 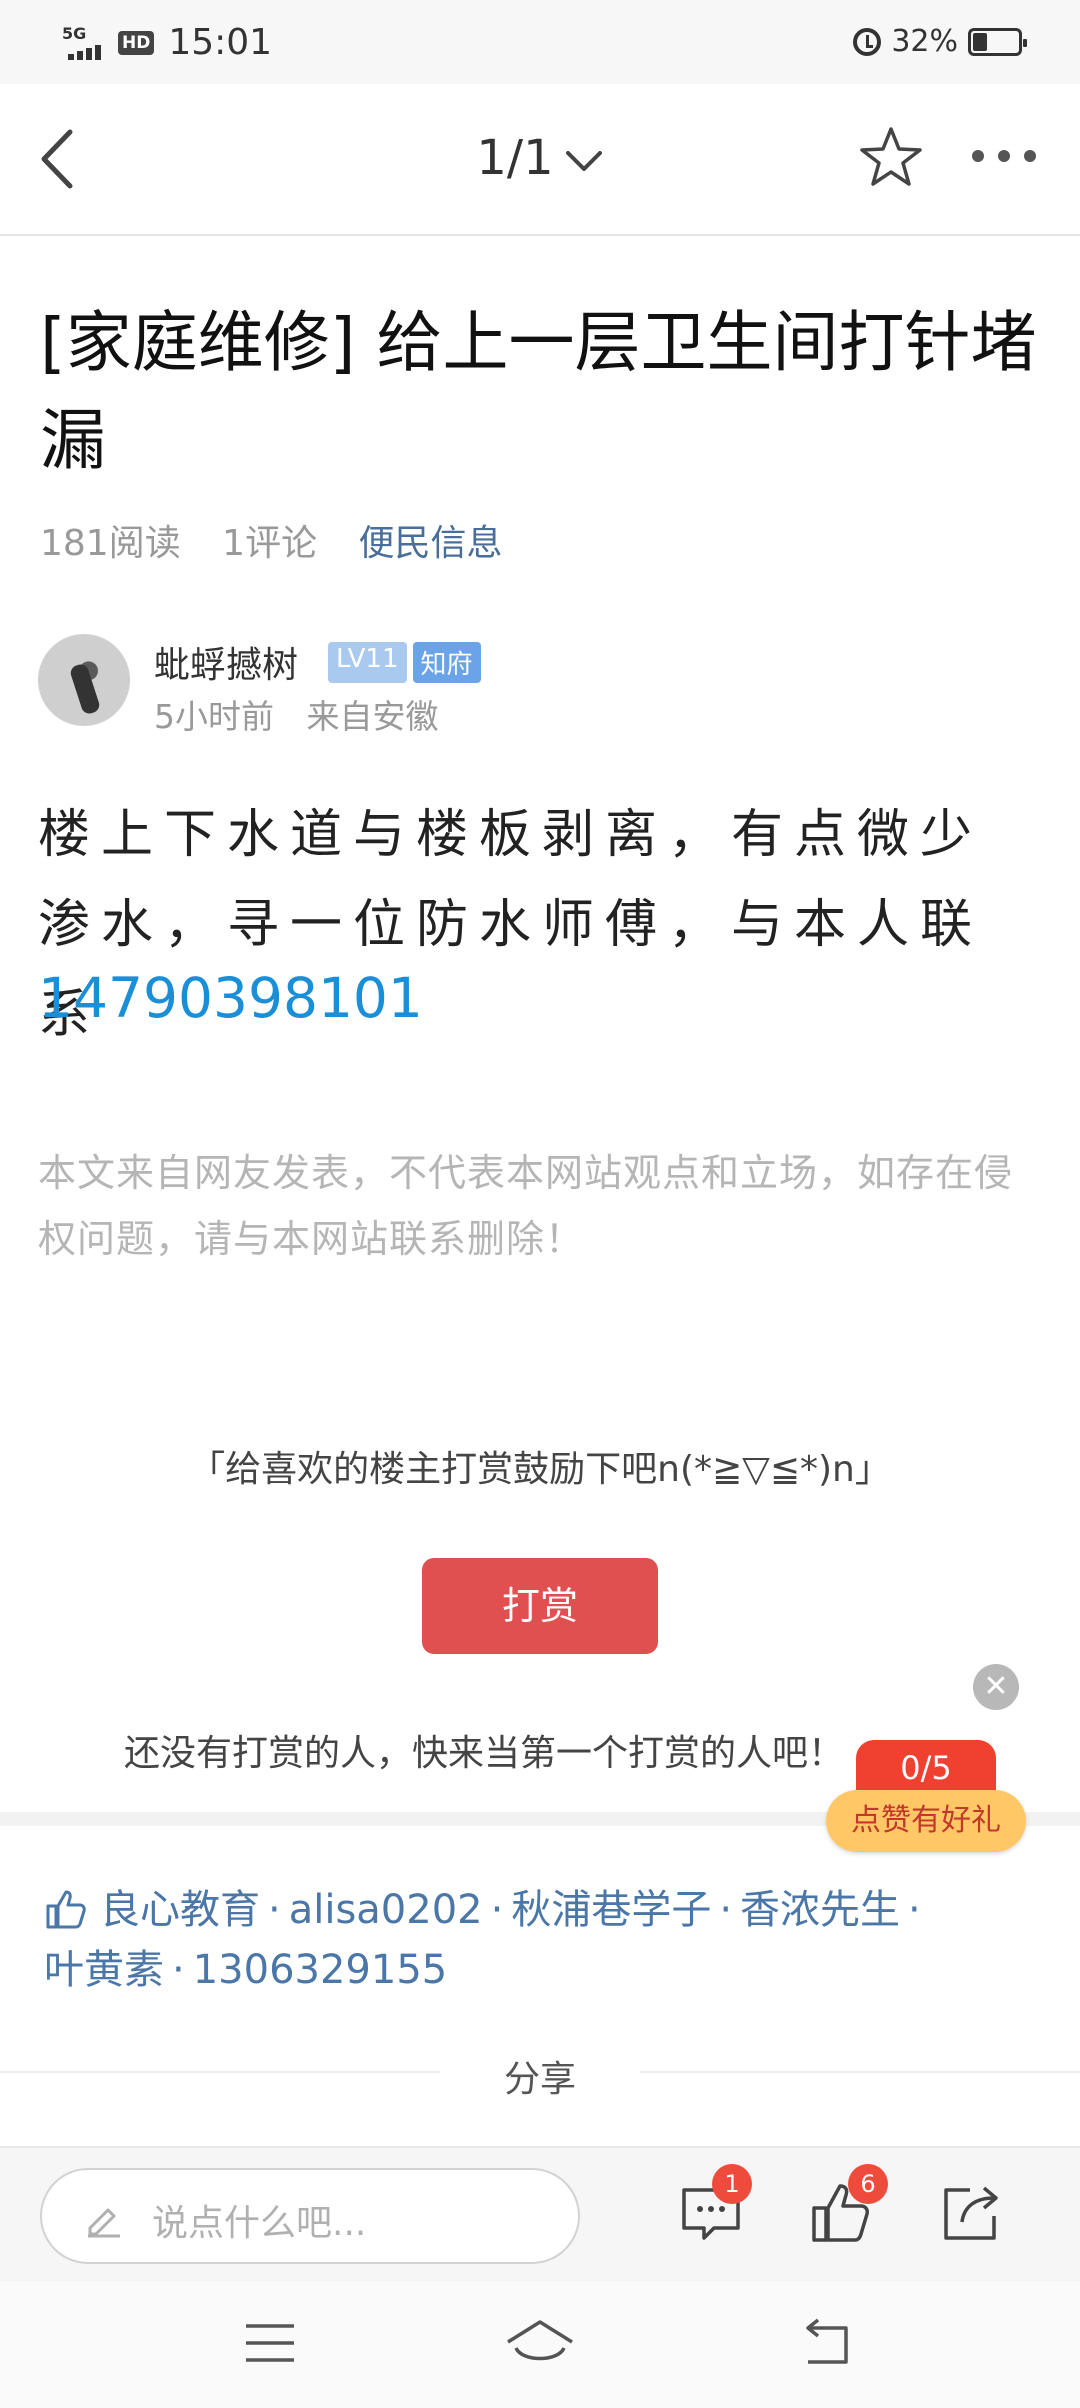 I want to click on battery-icon, so click(x=997, y=41).